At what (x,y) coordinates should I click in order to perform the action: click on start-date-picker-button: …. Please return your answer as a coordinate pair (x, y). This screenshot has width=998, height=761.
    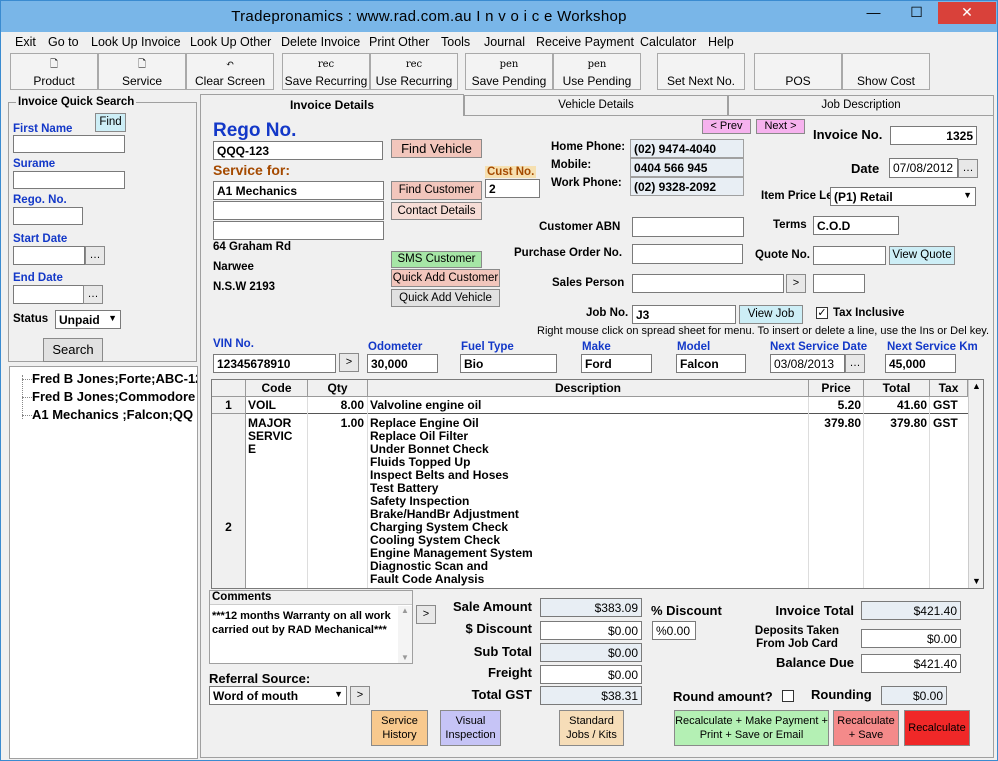
    Looking at the image, I should click on (95, 255).